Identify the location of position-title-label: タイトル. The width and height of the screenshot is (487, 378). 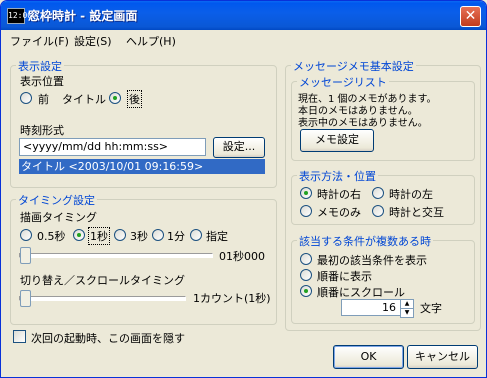
(84, 99).